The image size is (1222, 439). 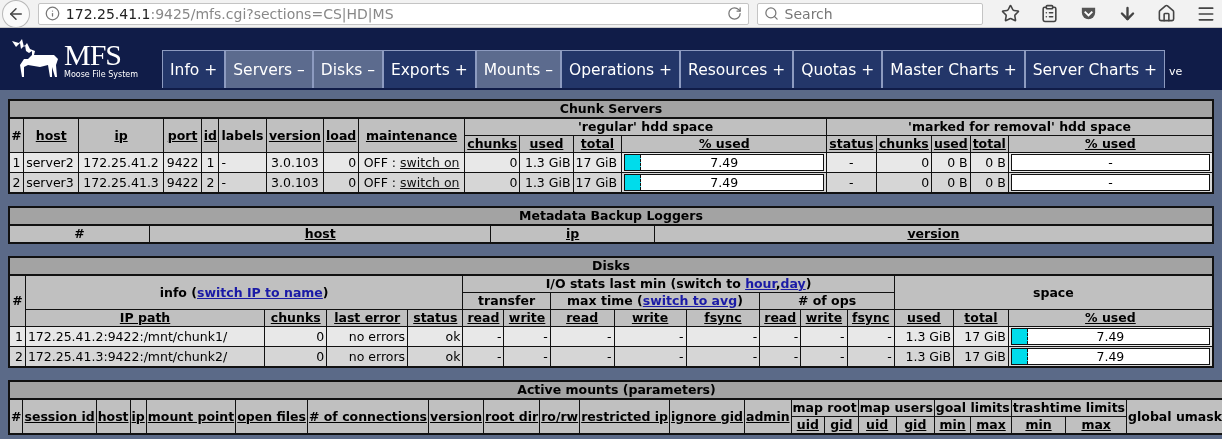 What do you see at coordinates (734, 13) in the screenshot?
I see `reload-icon` at bounding box center [734, 13].